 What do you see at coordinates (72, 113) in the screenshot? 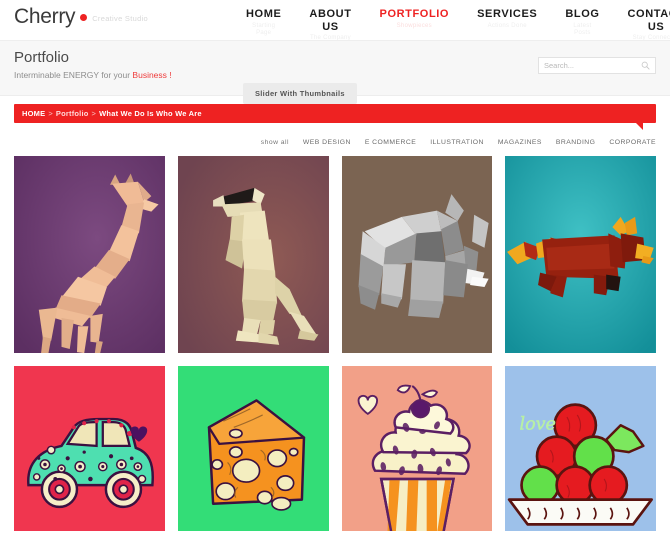
I see `breadcrumb-section: Portfolio` at bounding box center [72, 113].